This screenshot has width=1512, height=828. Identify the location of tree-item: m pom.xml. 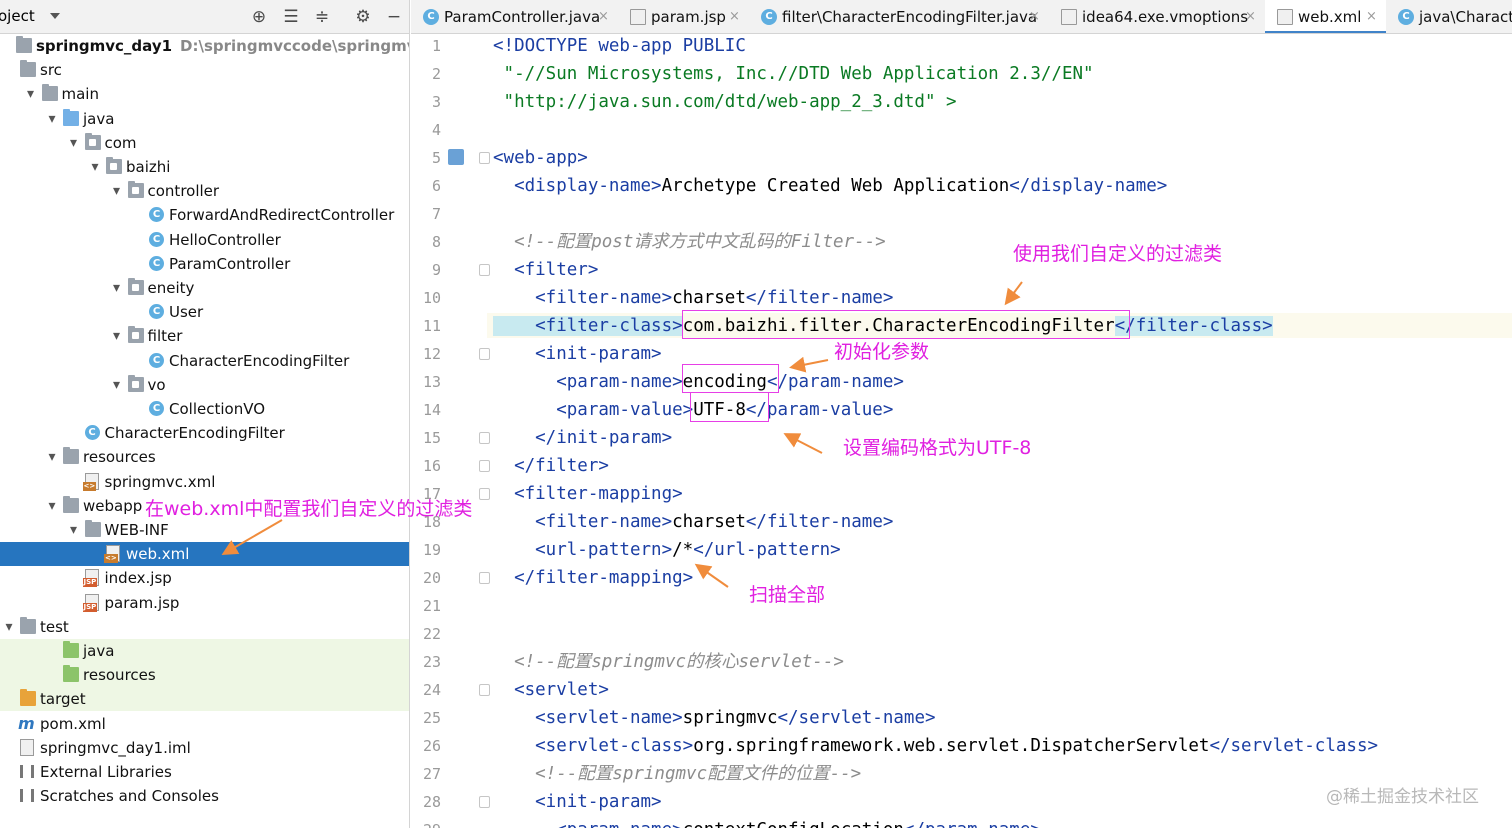
(204, 724).